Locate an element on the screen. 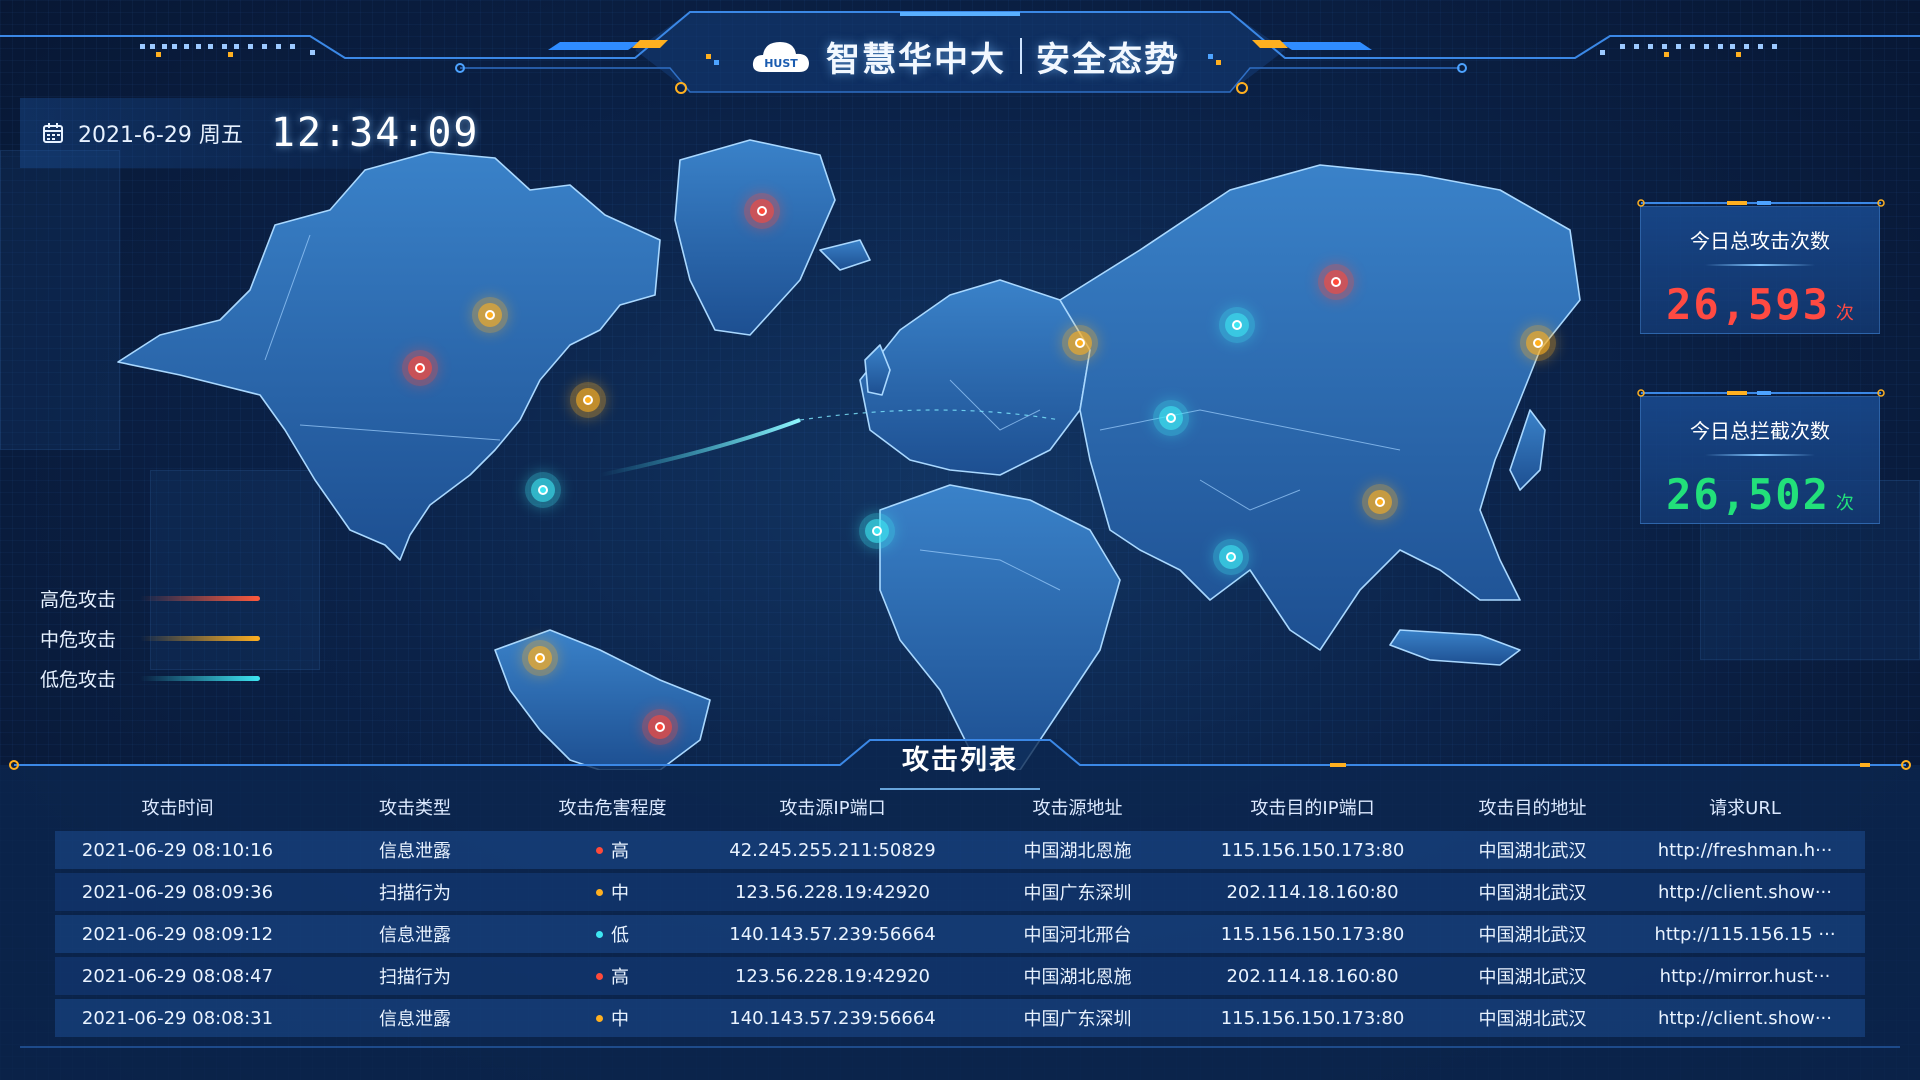 This screenshot has width=1920, height=1080. legend-label: 中危攻击 is located at coordinates (78, 639).